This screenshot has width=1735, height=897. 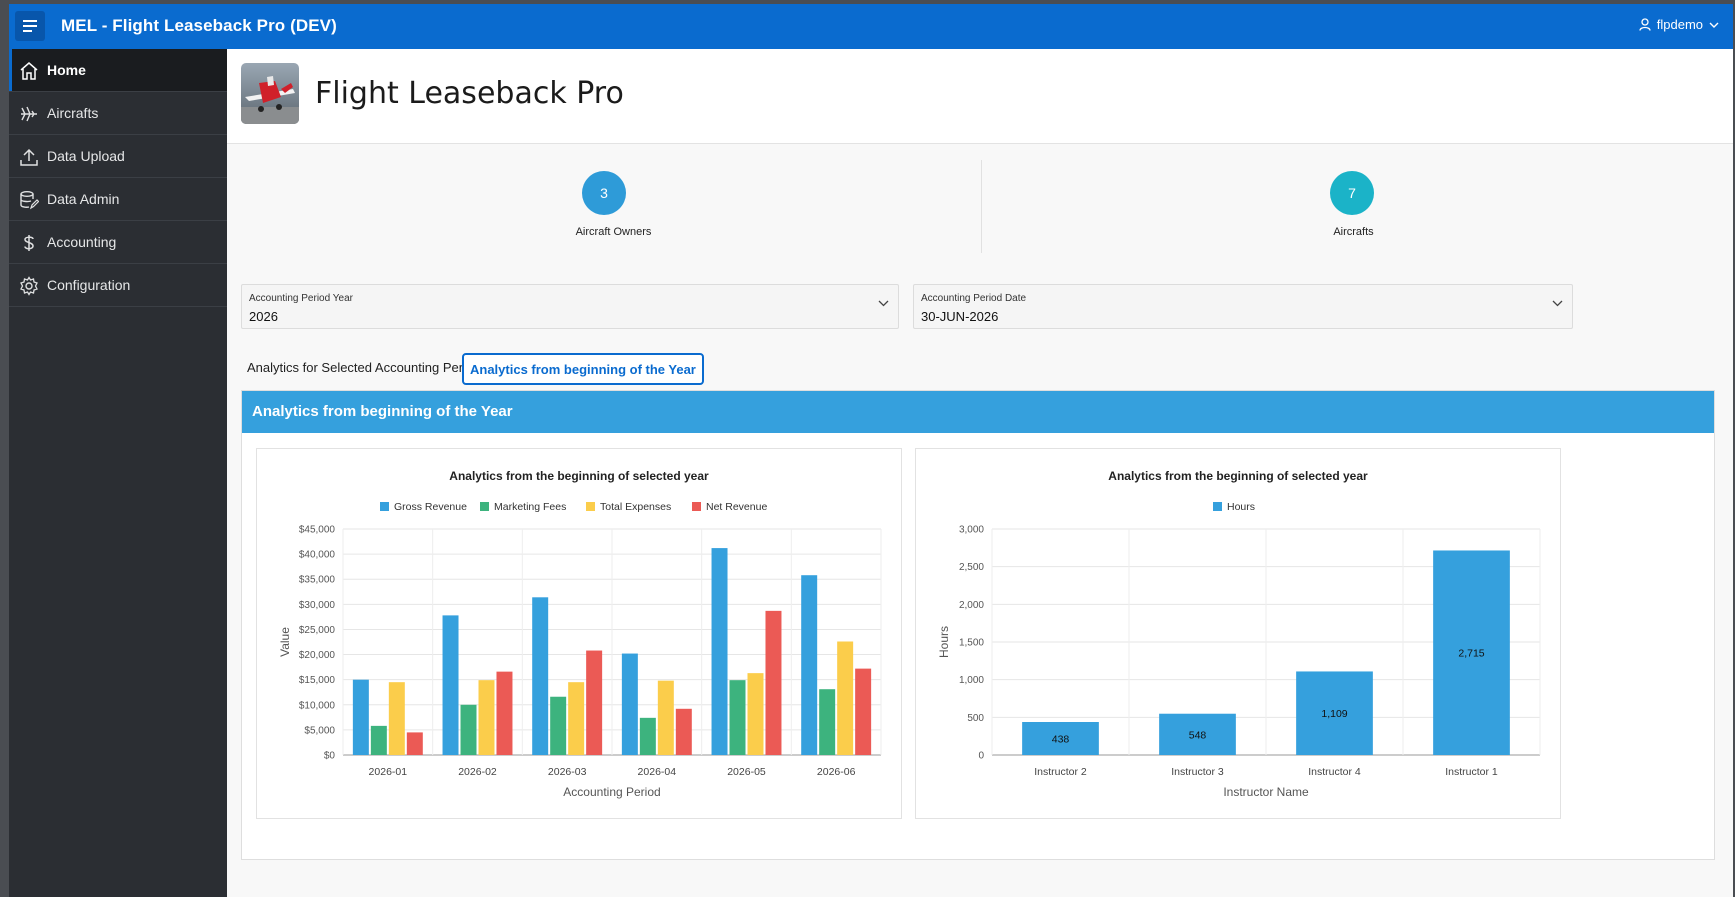 I want to click on y-tick-label: 2,500, so click(x=971, y=567).